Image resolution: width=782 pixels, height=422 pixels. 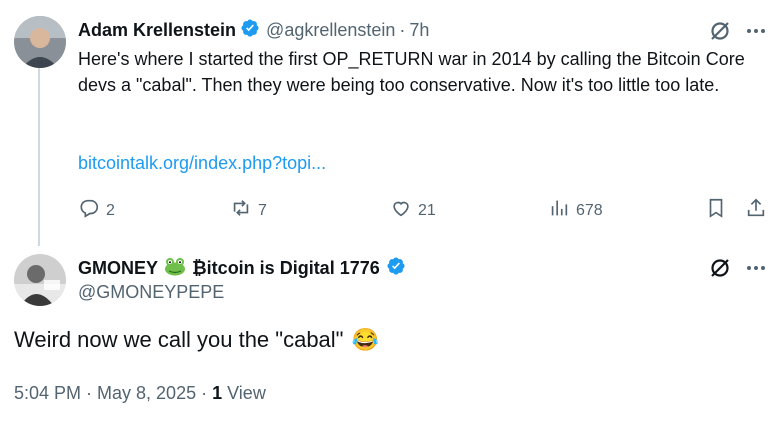 What do you see at coordinates (427, 210) in the screenshot?
I see `like-count: 21` at bounding box center [427, 210].